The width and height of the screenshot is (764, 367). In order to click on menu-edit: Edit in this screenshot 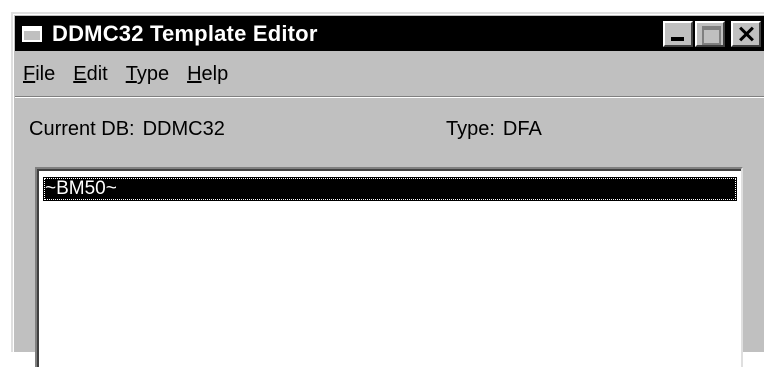, I will do `click(90, 74)`.